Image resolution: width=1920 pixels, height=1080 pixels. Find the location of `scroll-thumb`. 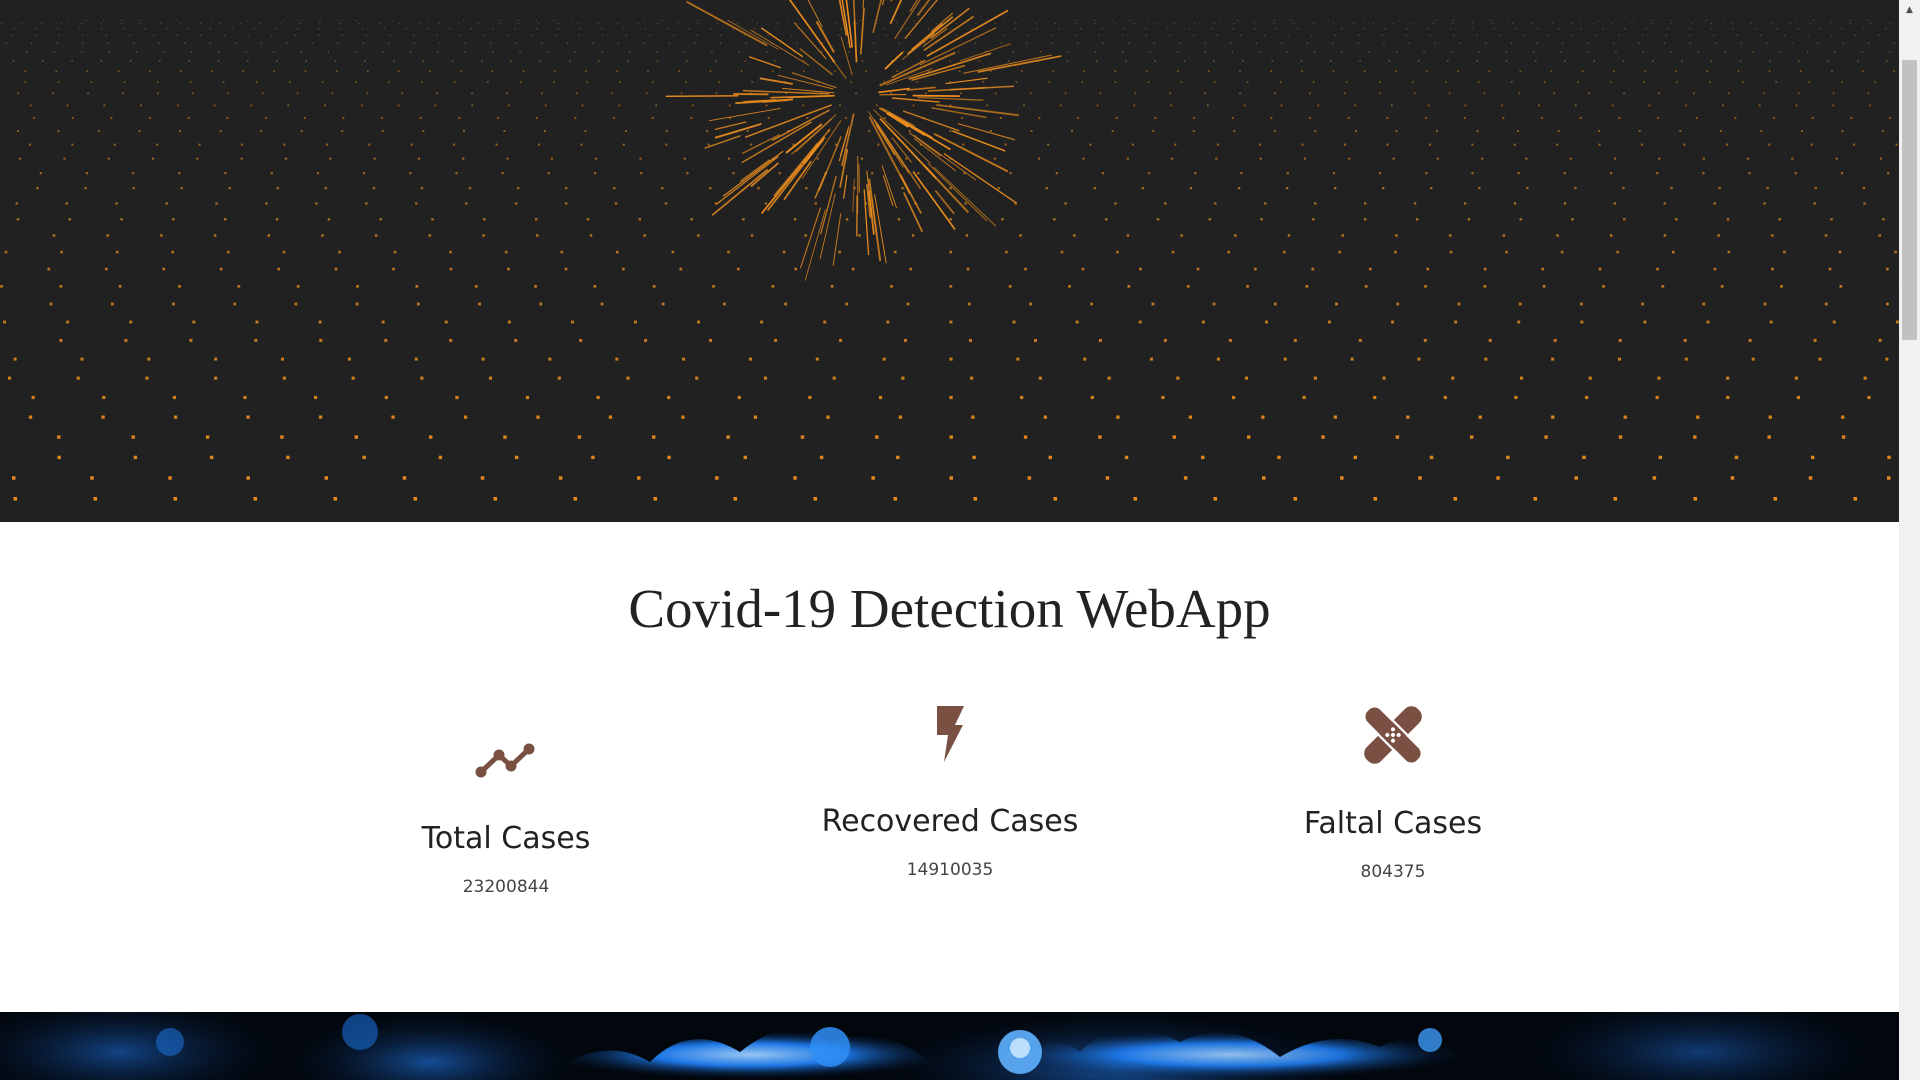

scroll-thumb is located at coordinates (1909, 200).